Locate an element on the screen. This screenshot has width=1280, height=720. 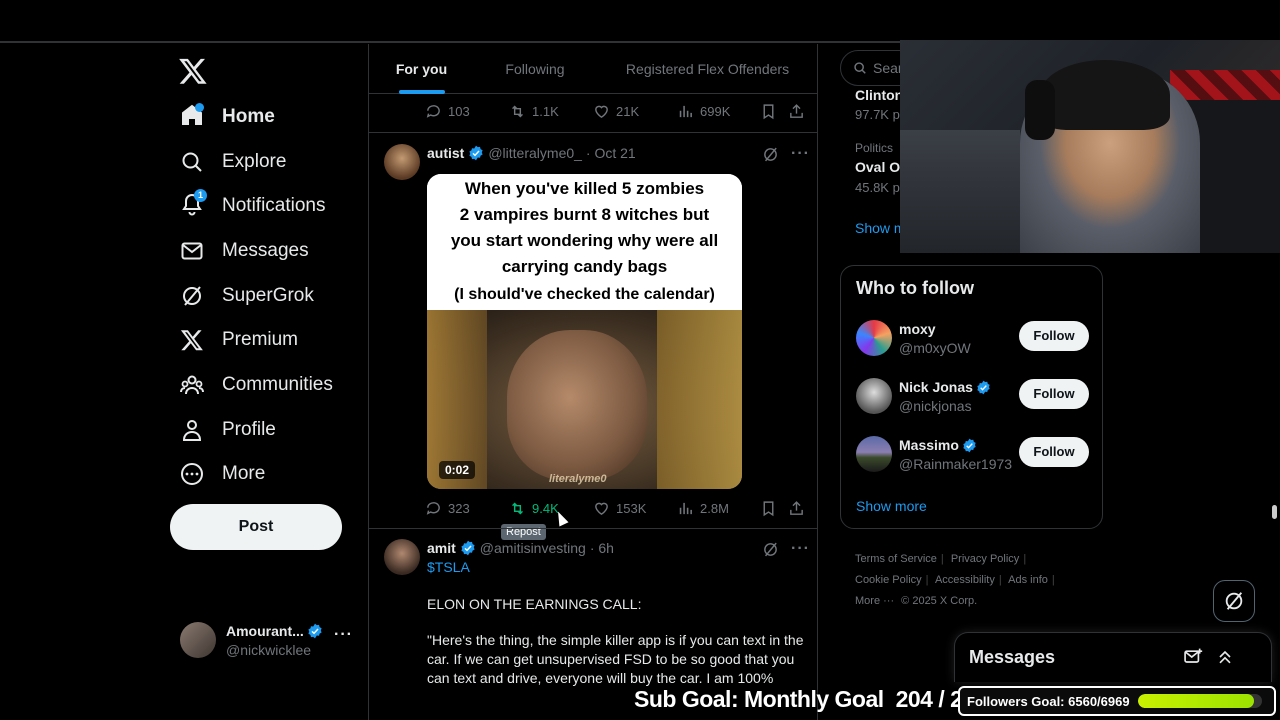
trend-title: Oval O is located at coordinates (877, 167).